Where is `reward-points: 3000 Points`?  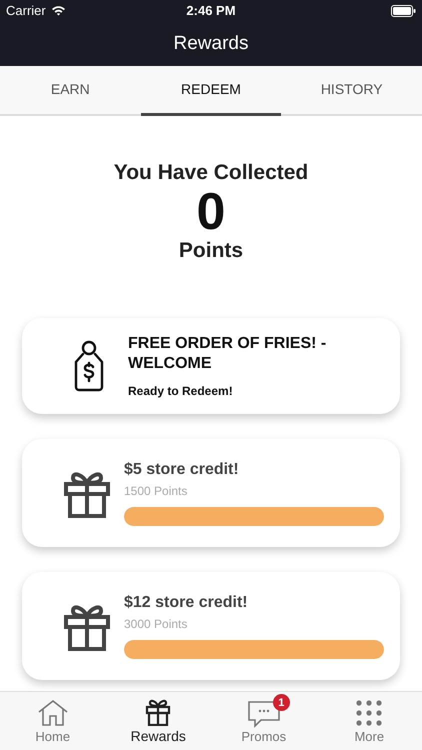
reward-points: 3000 Points is located at coordinates (156, 623).